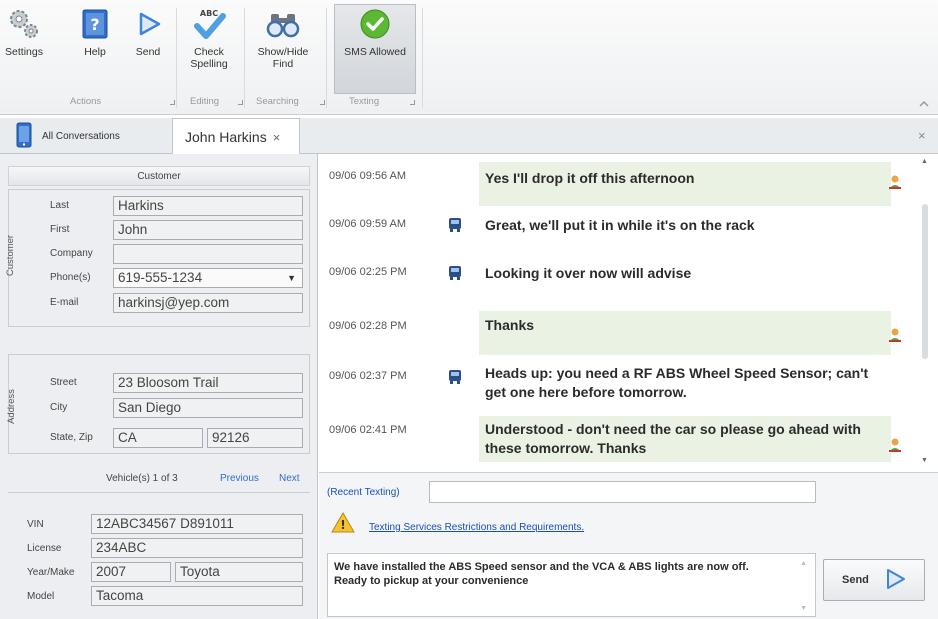  I want to click on city-label: City, so click(59, 407).